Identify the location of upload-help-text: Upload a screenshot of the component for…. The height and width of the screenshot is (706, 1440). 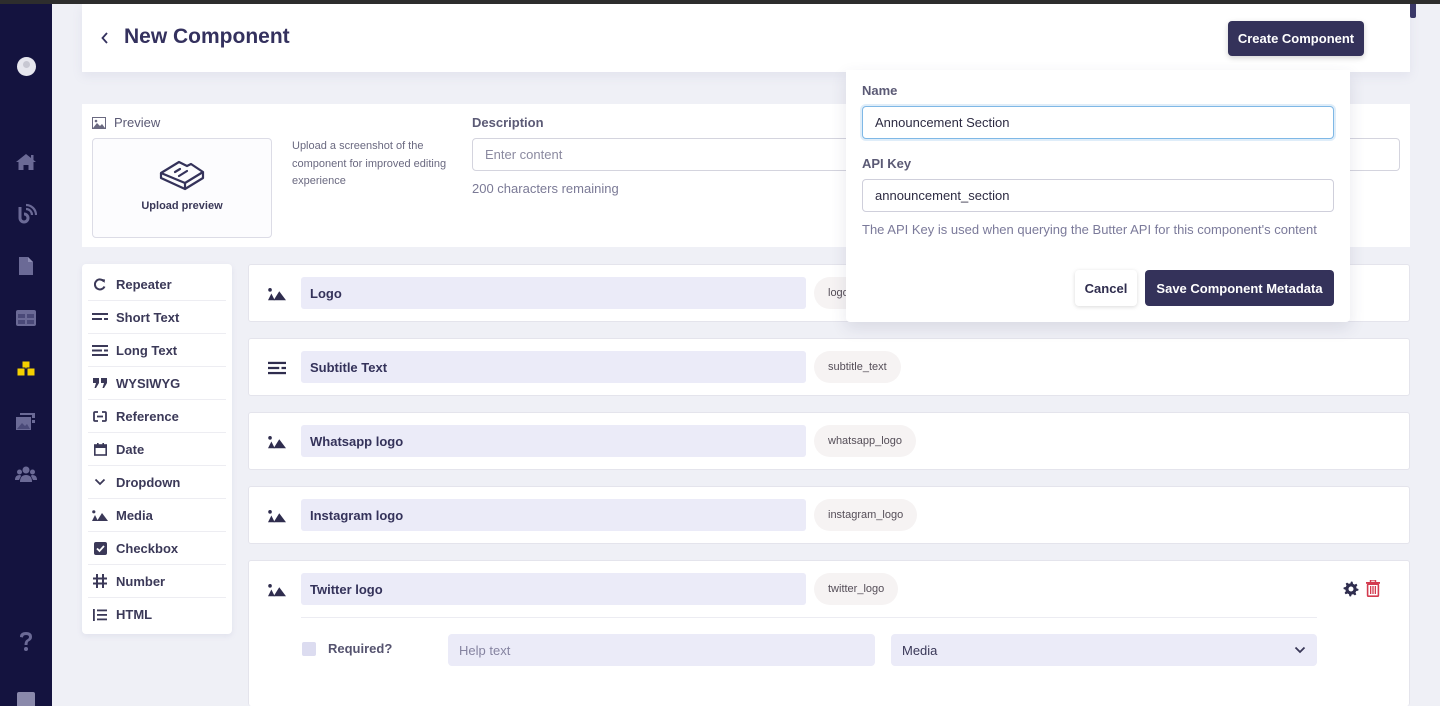
(369, 163).